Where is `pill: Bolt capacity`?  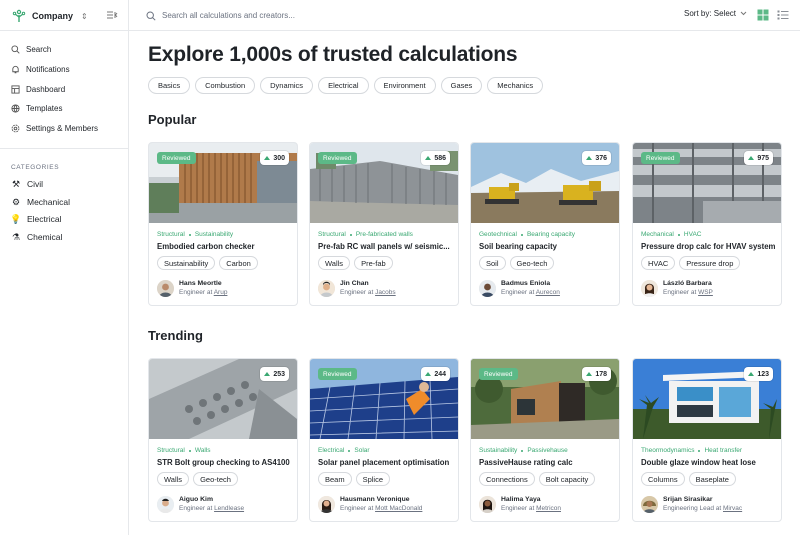 pill: Bolt capacity is located at coordinates (567, 479).